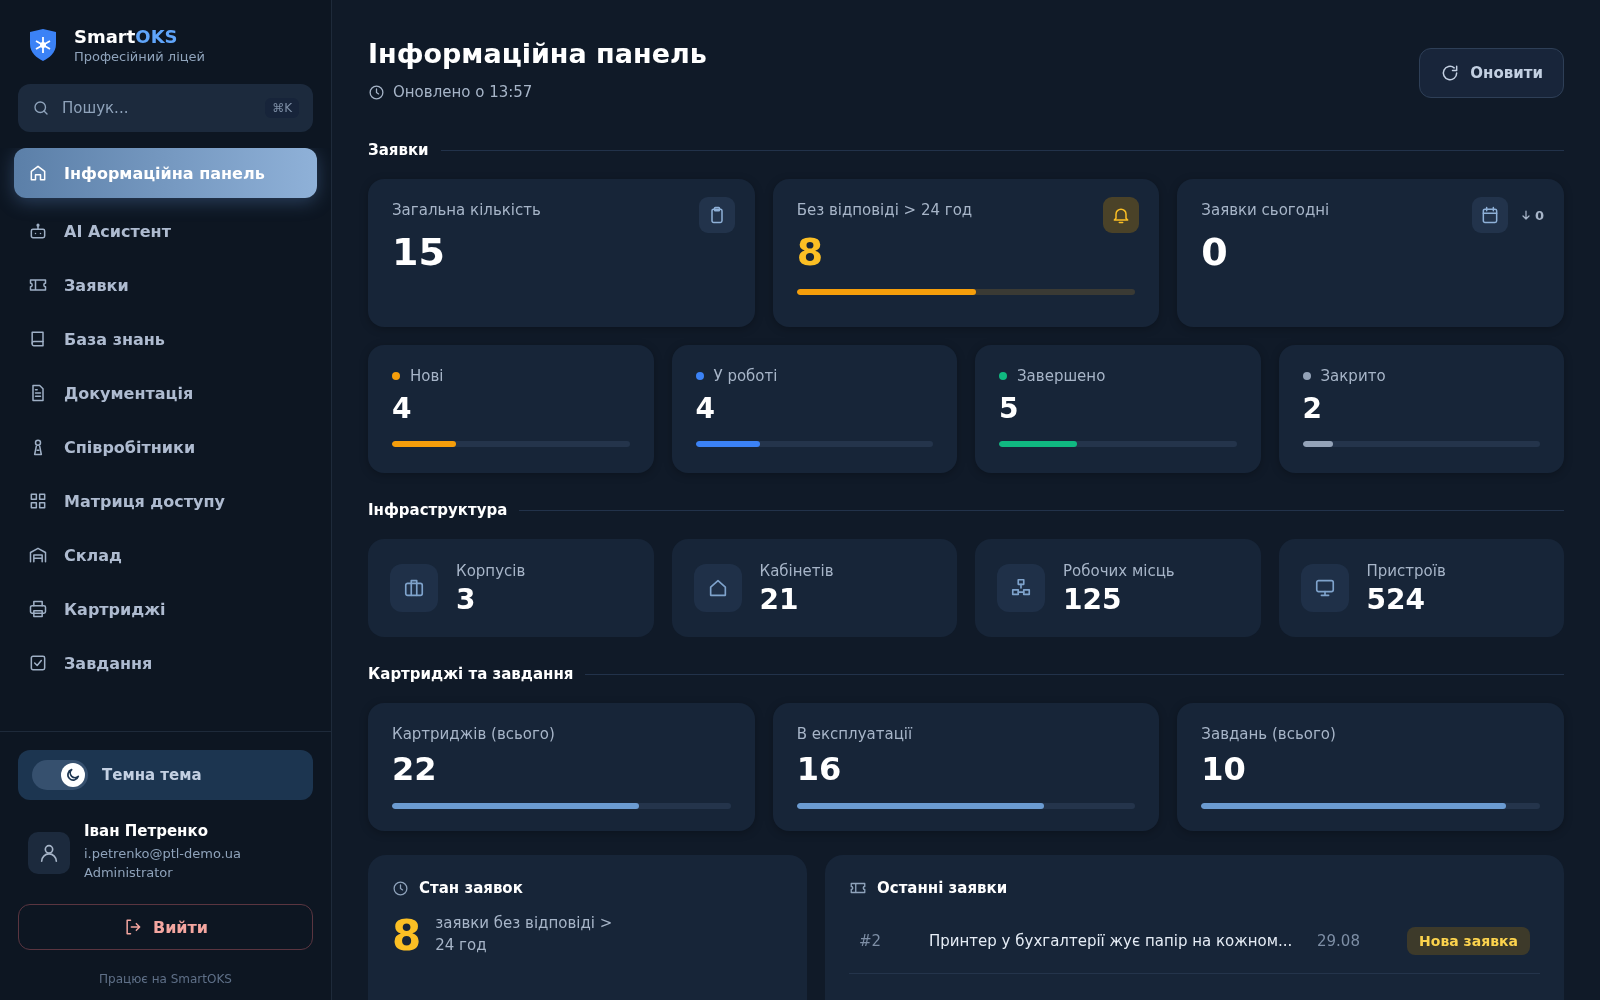  What do you see at coordinates (1119, 571) in the screenshot?
I see `card-label: Робочих місць` at bounding box center [1119, 571].